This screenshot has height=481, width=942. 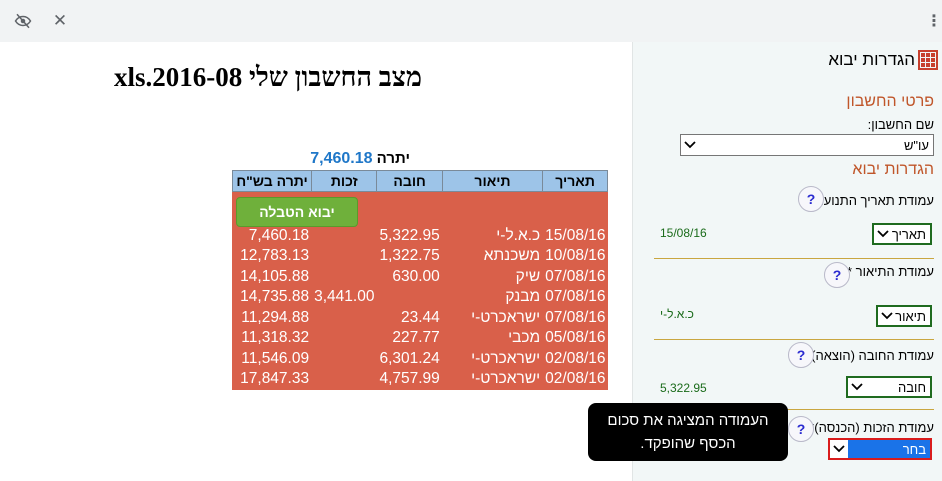 What do you see at coordinates (575, 181) in the screenshot?
I see `col-header-date: תאריך` at bounding box center [575, 181].